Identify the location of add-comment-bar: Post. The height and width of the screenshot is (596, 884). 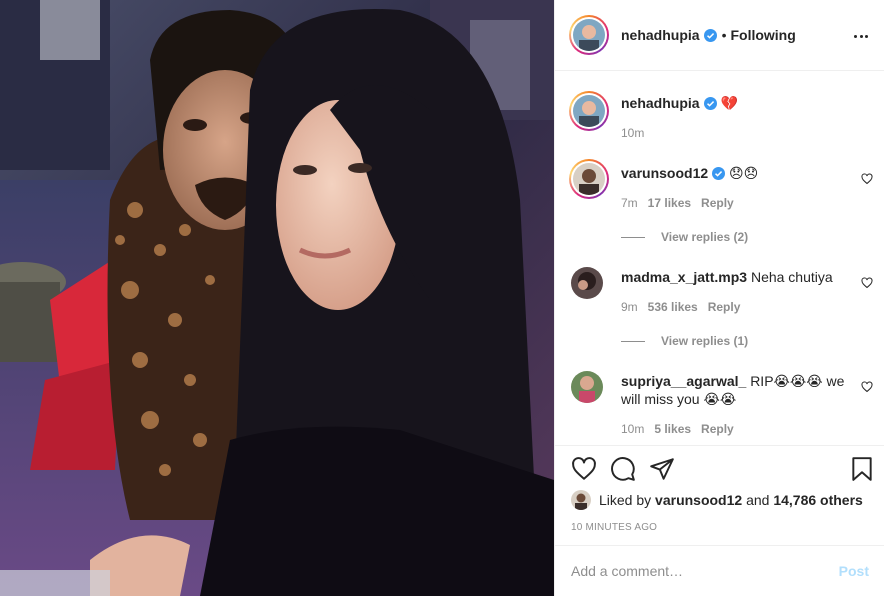
(719, 570).